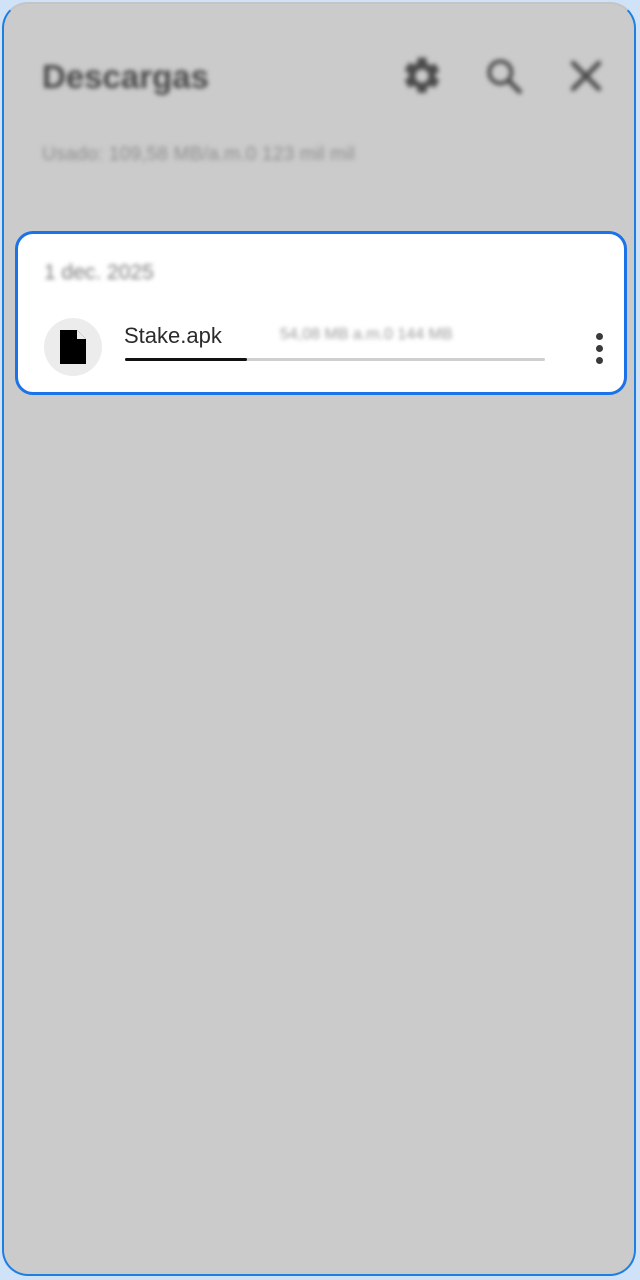  I want to click on date-label: 1 dec. 2025, so click(99, 272).